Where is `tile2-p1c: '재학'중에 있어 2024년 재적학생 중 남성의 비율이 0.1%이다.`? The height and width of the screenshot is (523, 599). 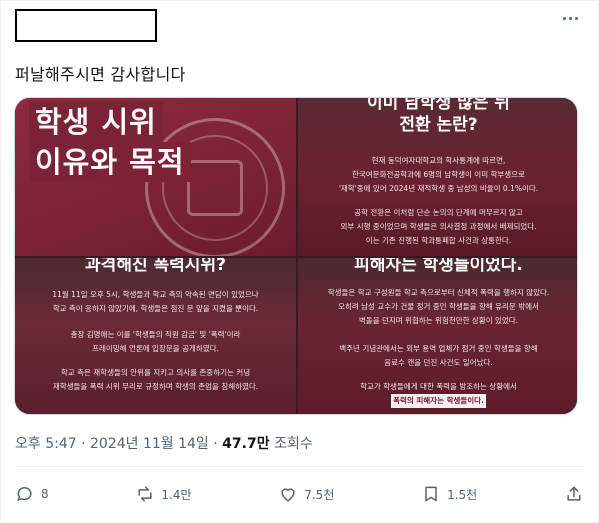 tile2-p1c: '재학'중에 있어 2024년 재적학생 중 남성의 비율이 0.1%이다. is located at coordinates (438, 188).